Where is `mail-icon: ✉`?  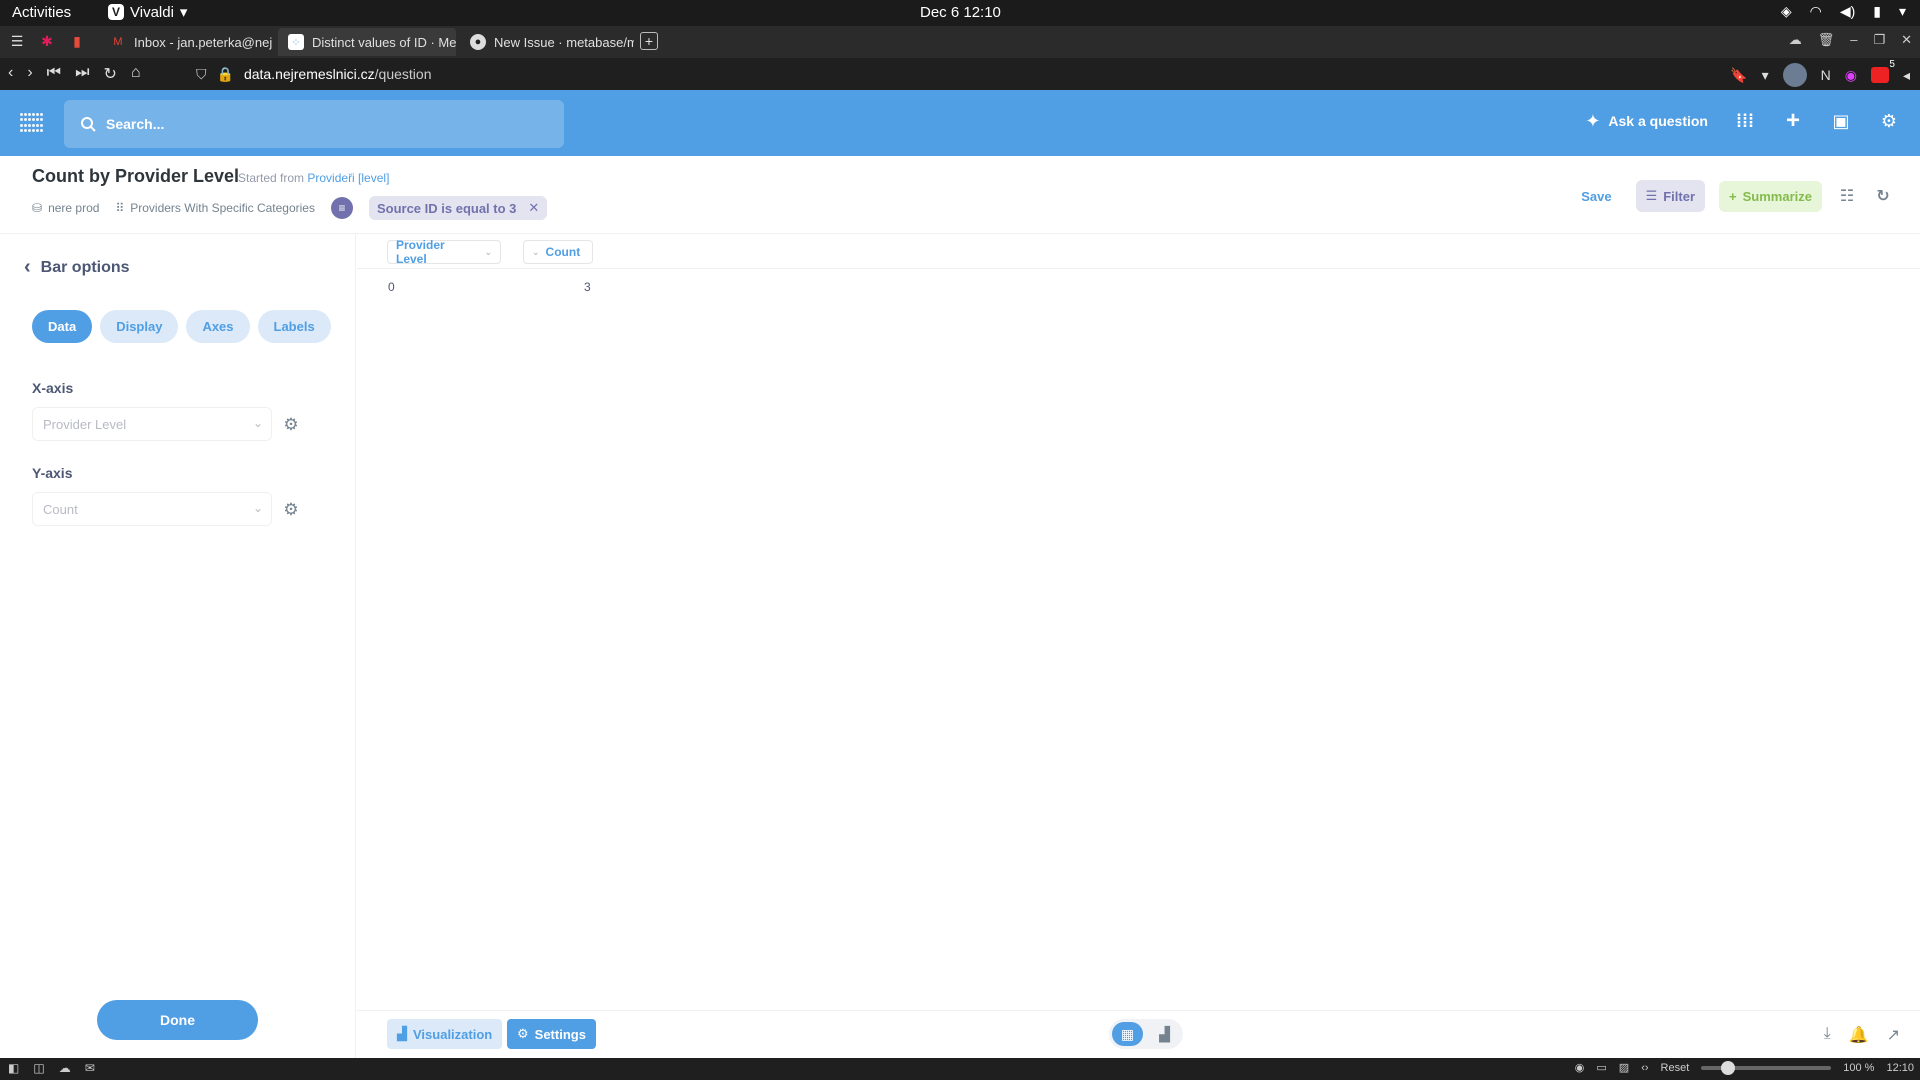
mail-icon: ✉ is located at coordinates (90, 1068).